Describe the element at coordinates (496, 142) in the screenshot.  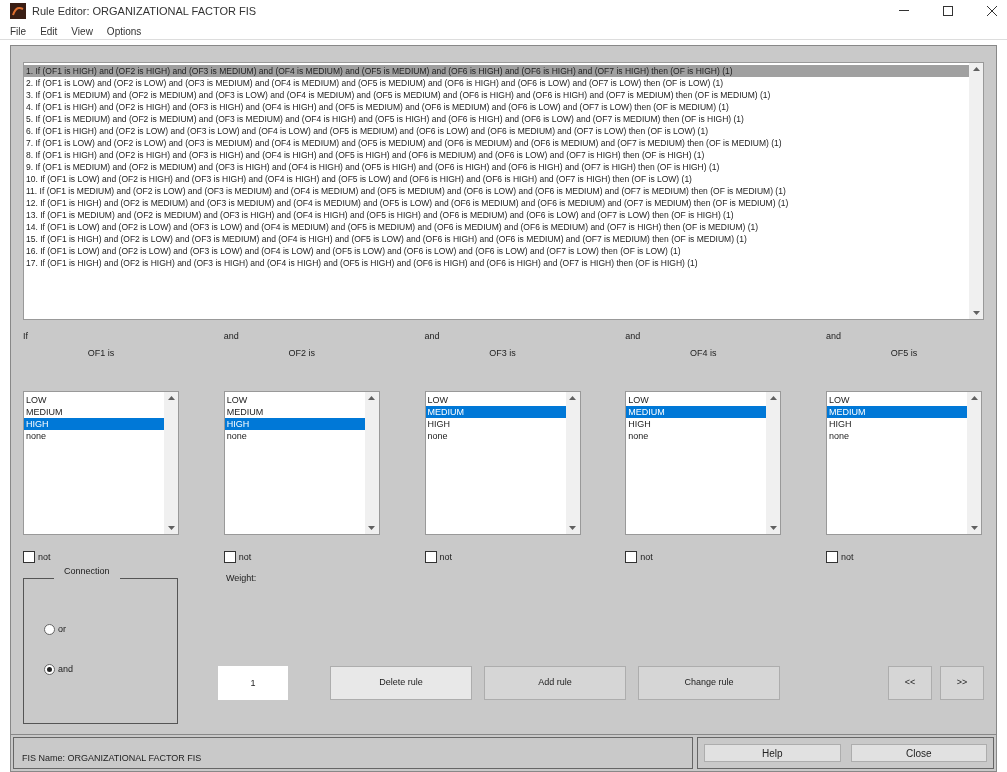
I see `rule-item: 7. If (OF1 is LOW) and (OF2 is LOW) and (OF3 is MEDIUM) and (OF4 is MEDIUM) and (OF5 is MEDIUM) and (OF6 is MEDIUM) and (OF6 is MEDIUM) and (OF7 is MEDIUM) then (OF is MEDIUM) (1)` at that location.